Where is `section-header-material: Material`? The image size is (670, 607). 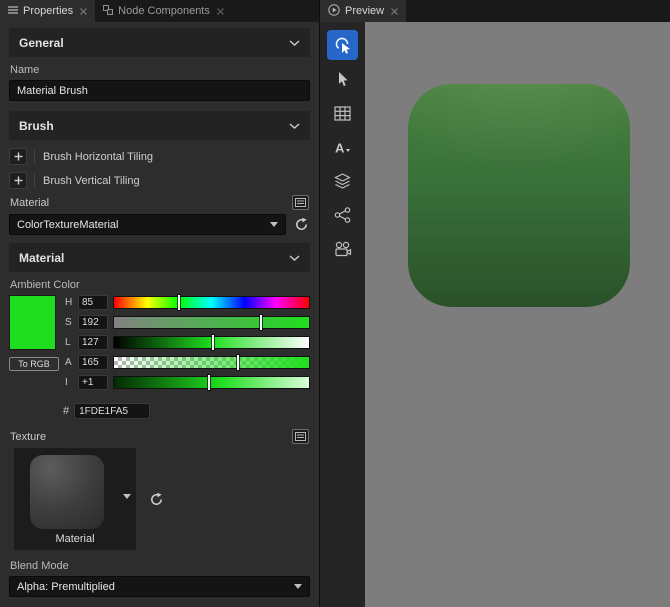
section-header-material: Material is located at coordinates (159, 257).